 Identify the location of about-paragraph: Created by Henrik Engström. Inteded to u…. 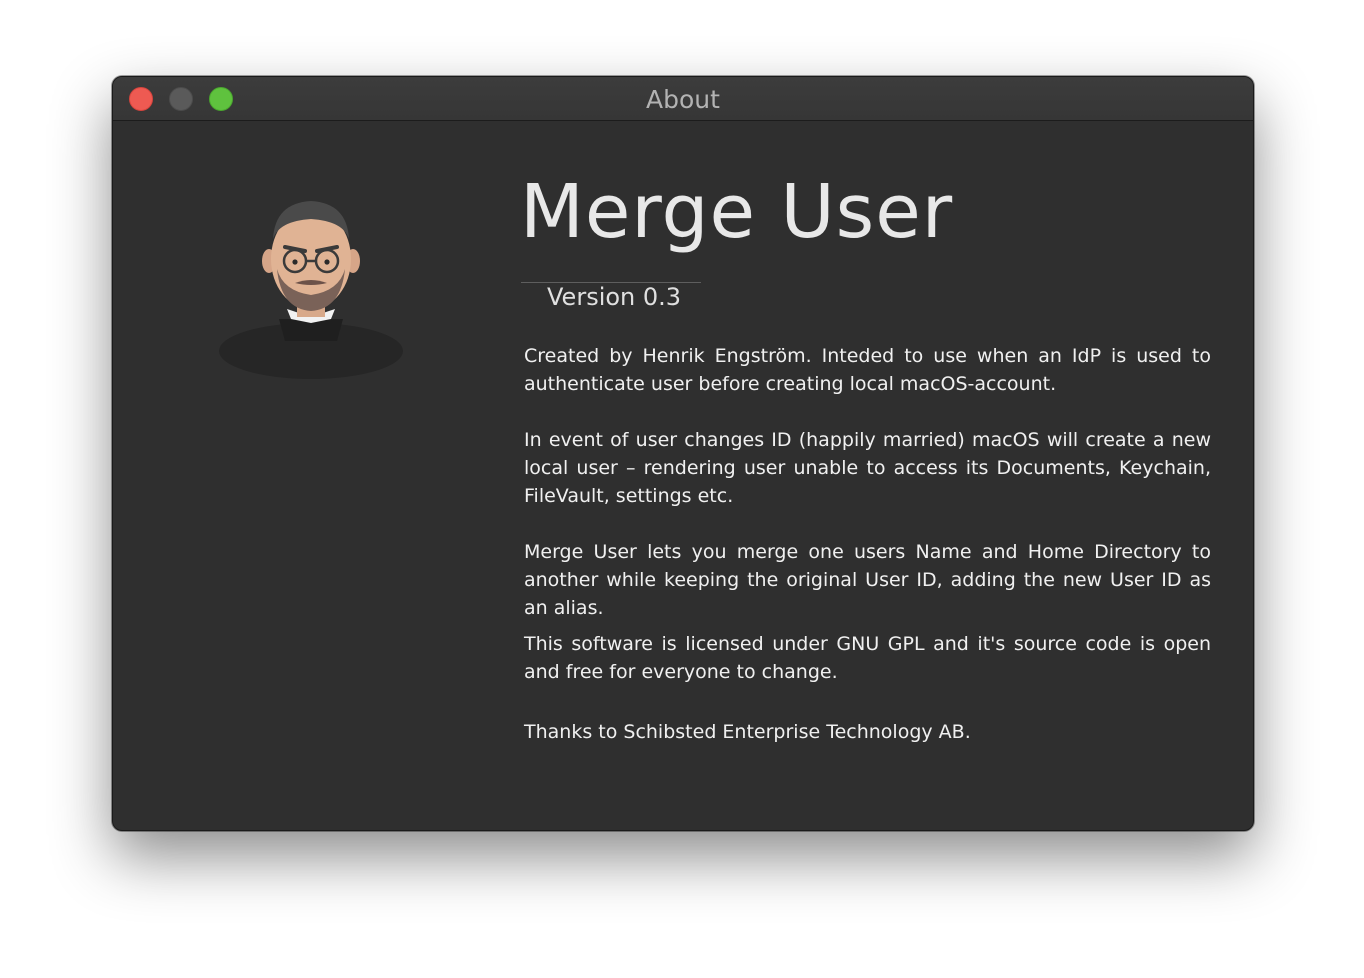
(867, 370).